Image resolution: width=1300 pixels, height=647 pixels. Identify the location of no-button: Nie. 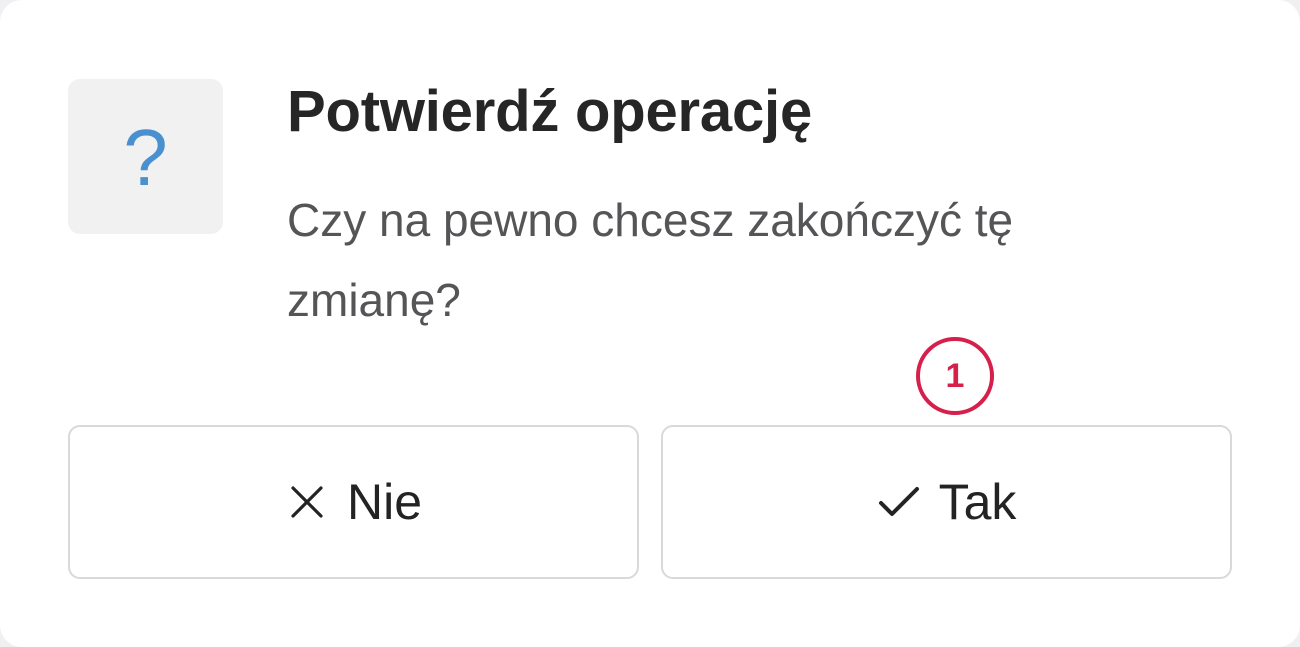
(353, 502).